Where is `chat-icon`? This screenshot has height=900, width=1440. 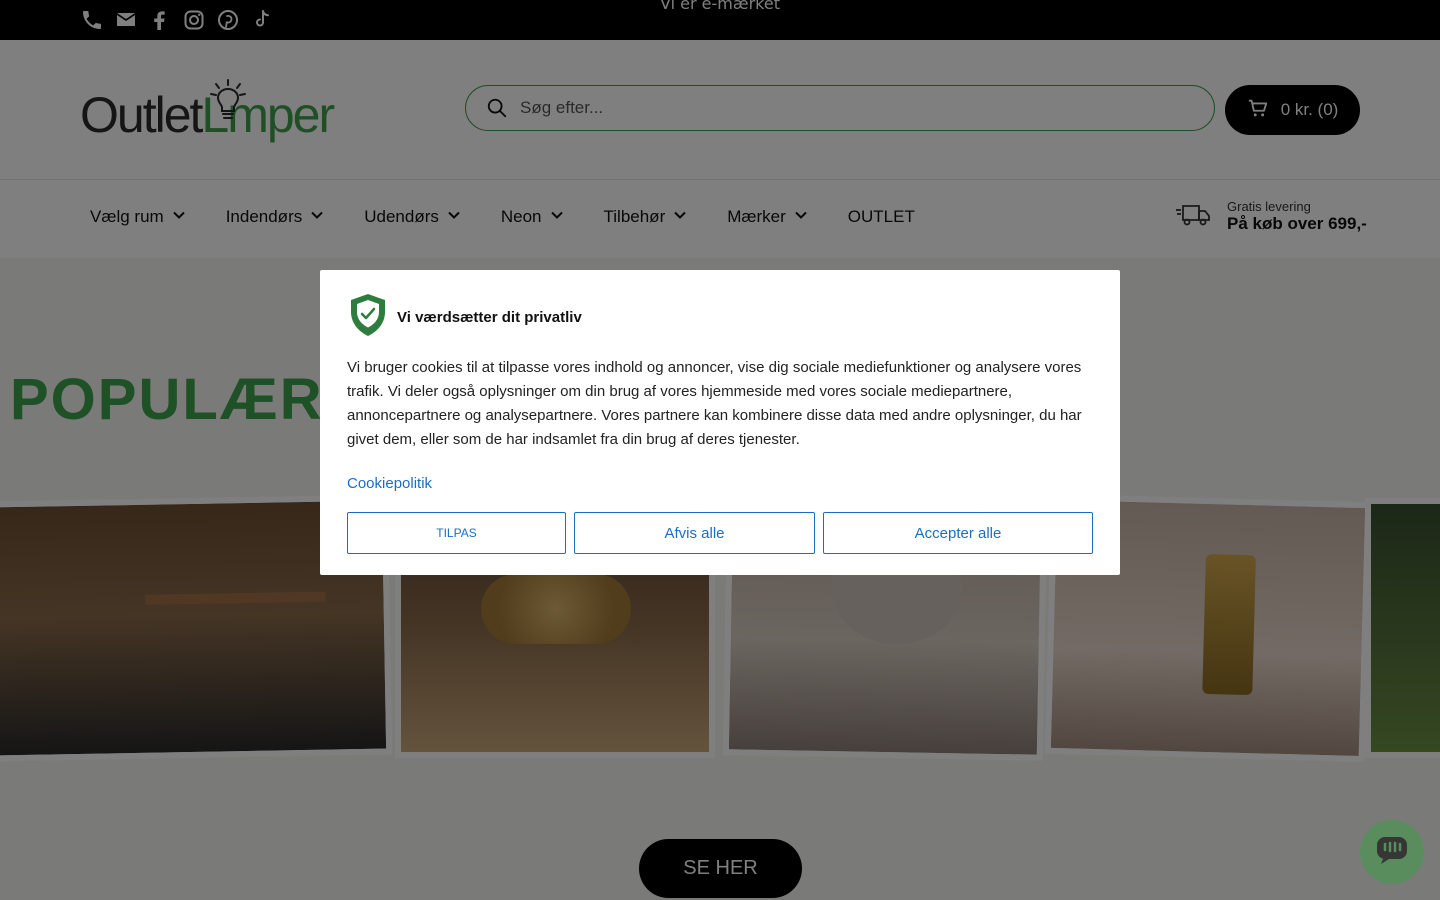 chat-icon is located at coordinates (1392, 852).